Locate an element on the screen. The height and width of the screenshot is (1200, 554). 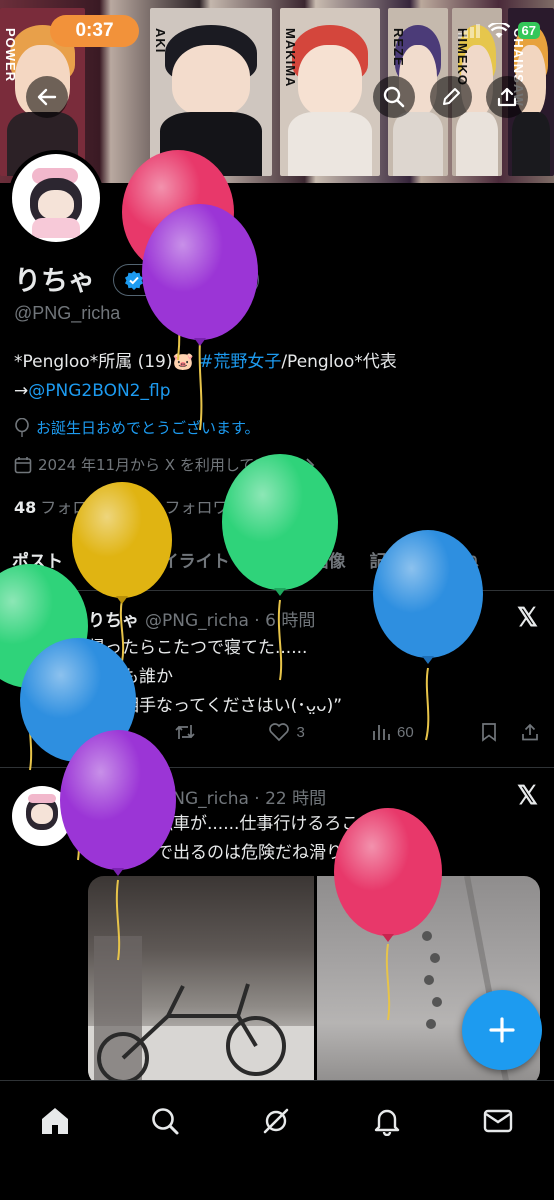
tweet-meta: @PNG_richa · 22 時間 is located at coordinates (236, 799).